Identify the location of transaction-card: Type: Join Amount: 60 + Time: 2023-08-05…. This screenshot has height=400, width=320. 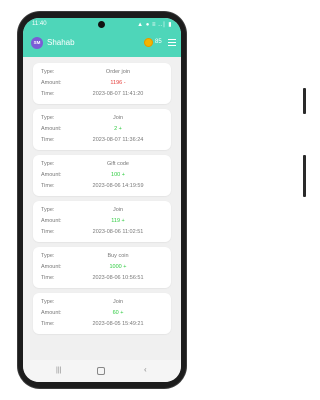
(102, 313).